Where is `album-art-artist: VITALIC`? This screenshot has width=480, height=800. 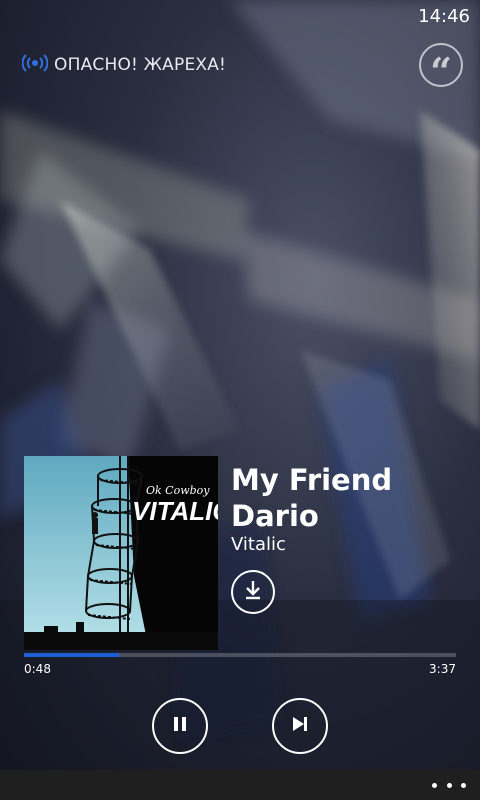 album-art-artist: VITALIC is located at coordinates (175, 511).